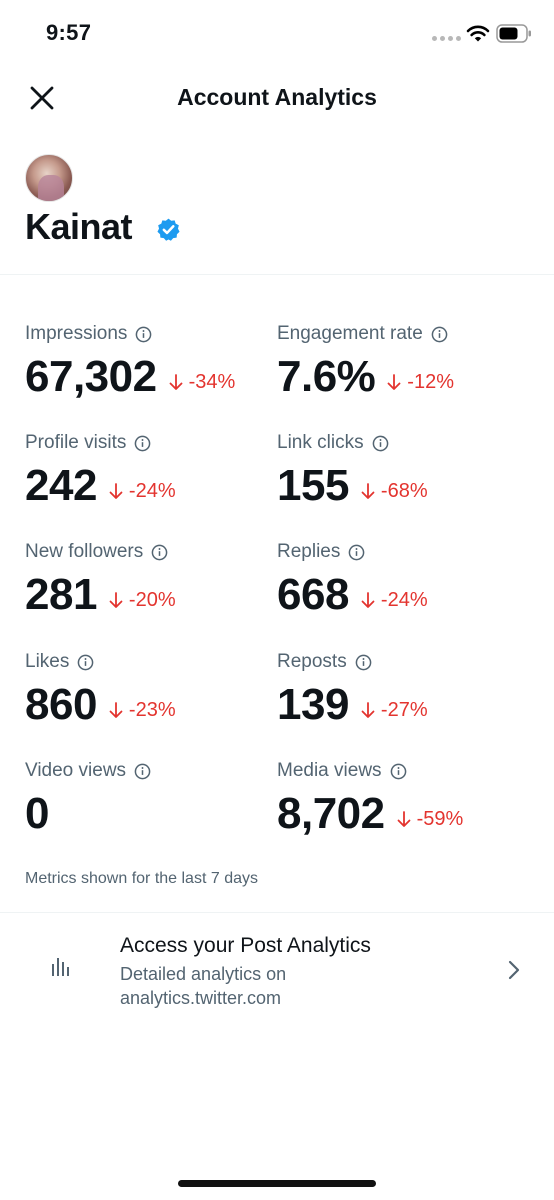  Describe the element at coordinates (100, 471) in the screenshot. I see `metric-profile-visits: Profile visits 242 -24%` at that location.